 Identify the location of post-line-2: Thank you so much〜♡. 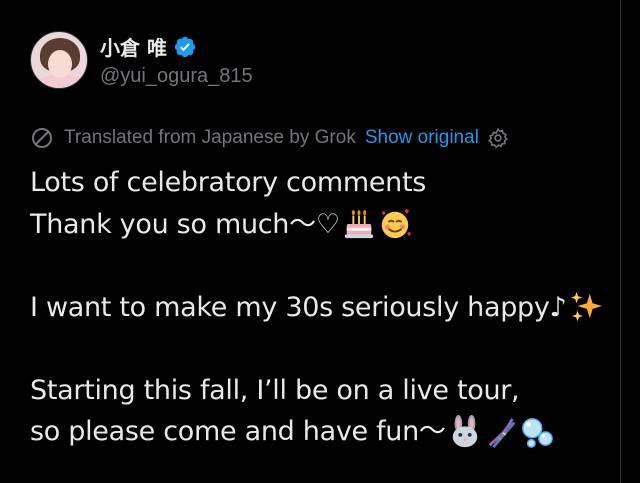
(320, 225).